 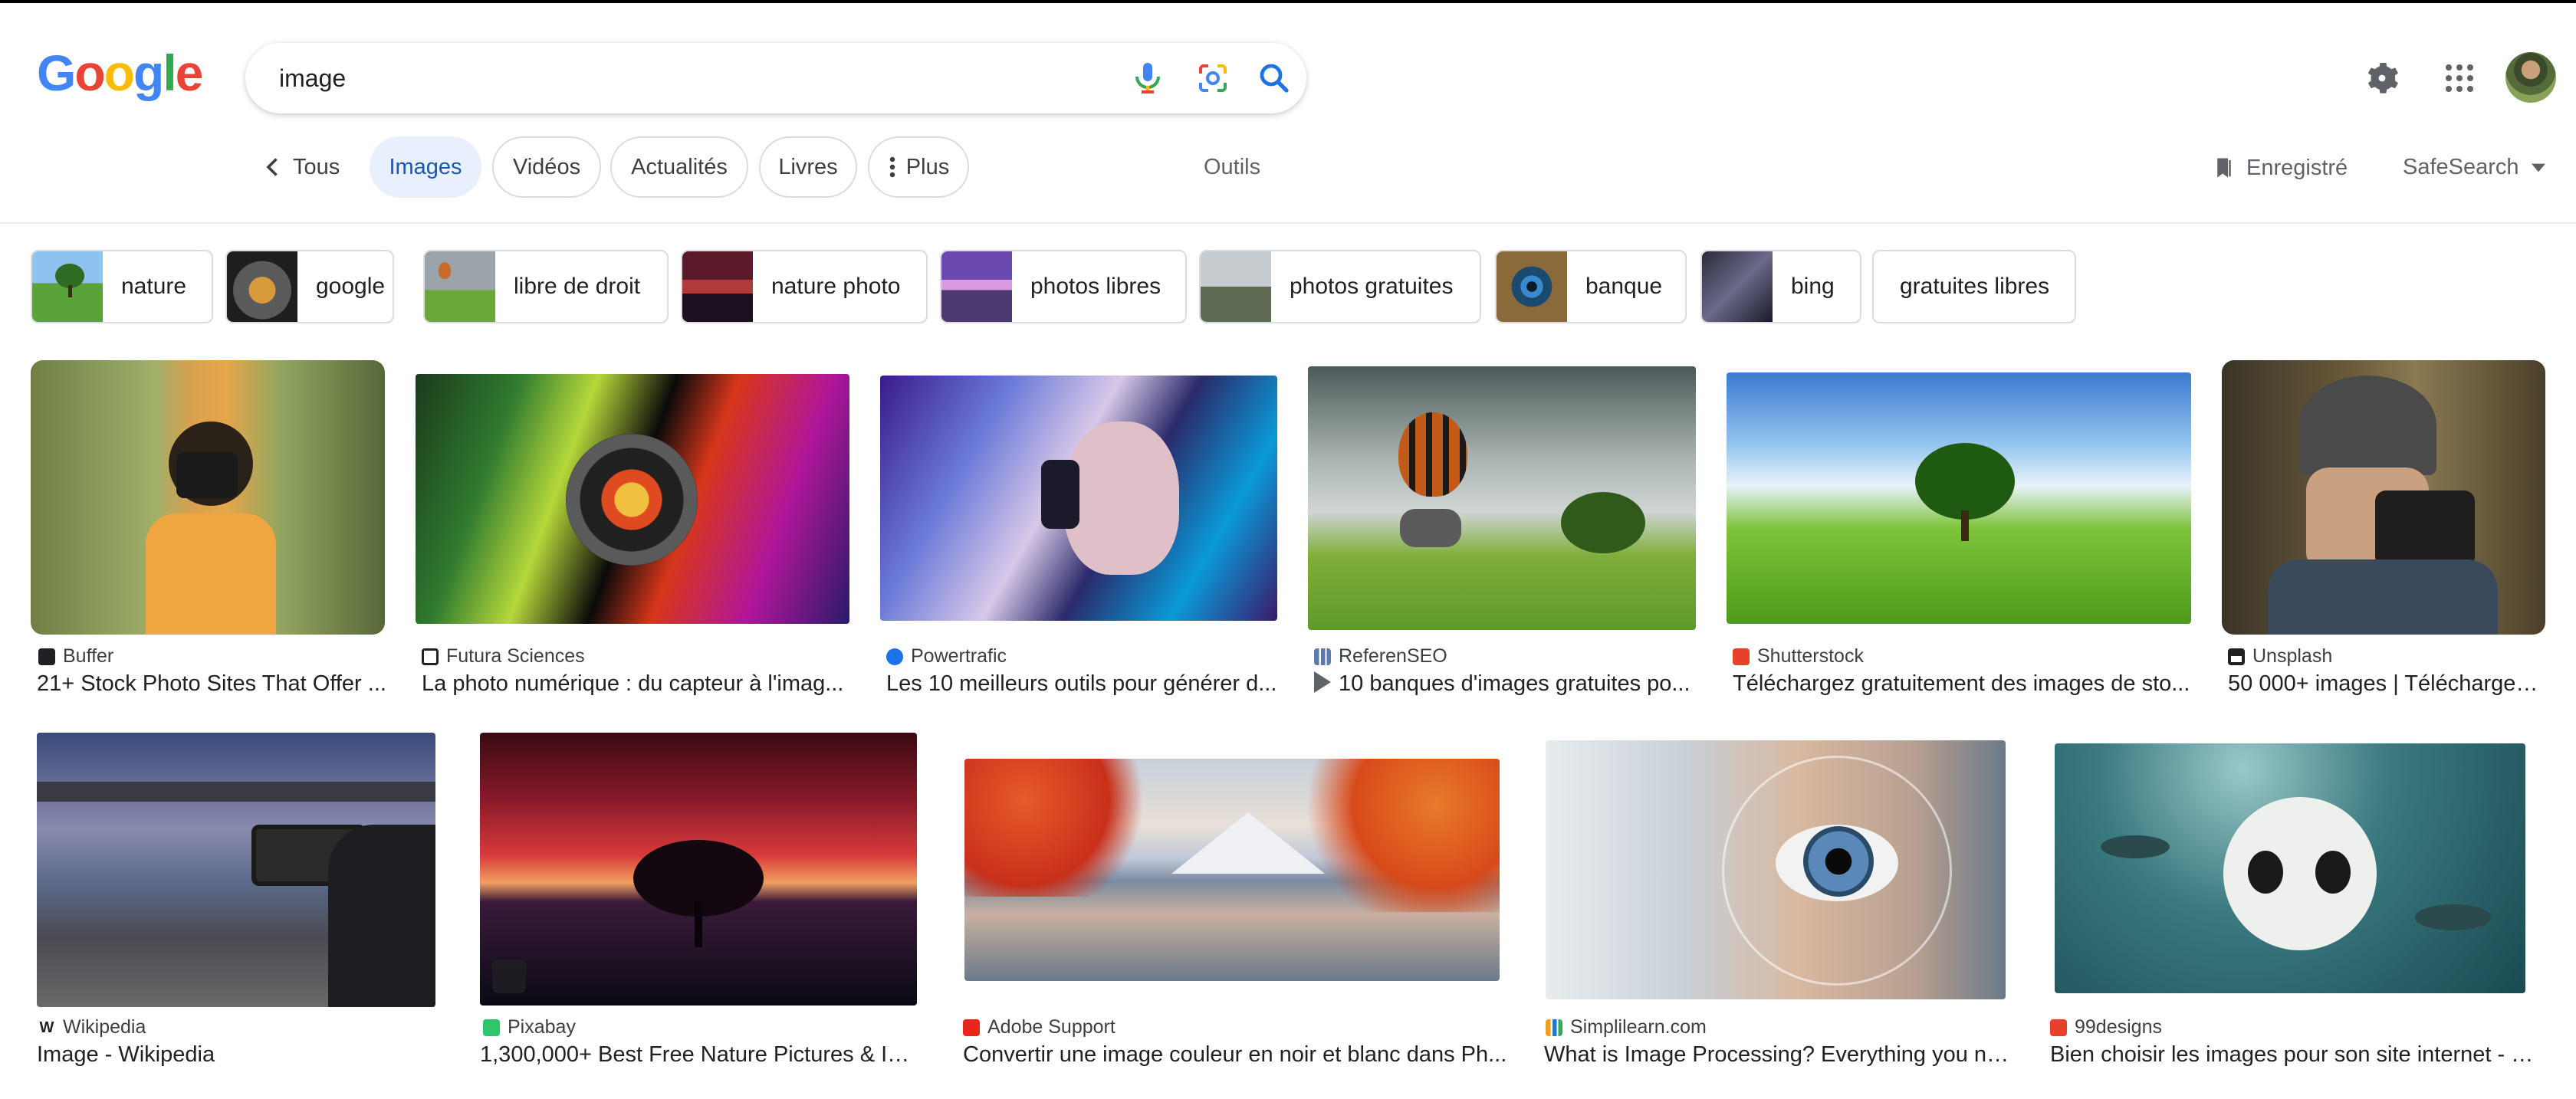 What do you see at coordinates (546, 167) in the screenshot?
I see `tab-videos: Vidéos` at bounding box center [546, 167].